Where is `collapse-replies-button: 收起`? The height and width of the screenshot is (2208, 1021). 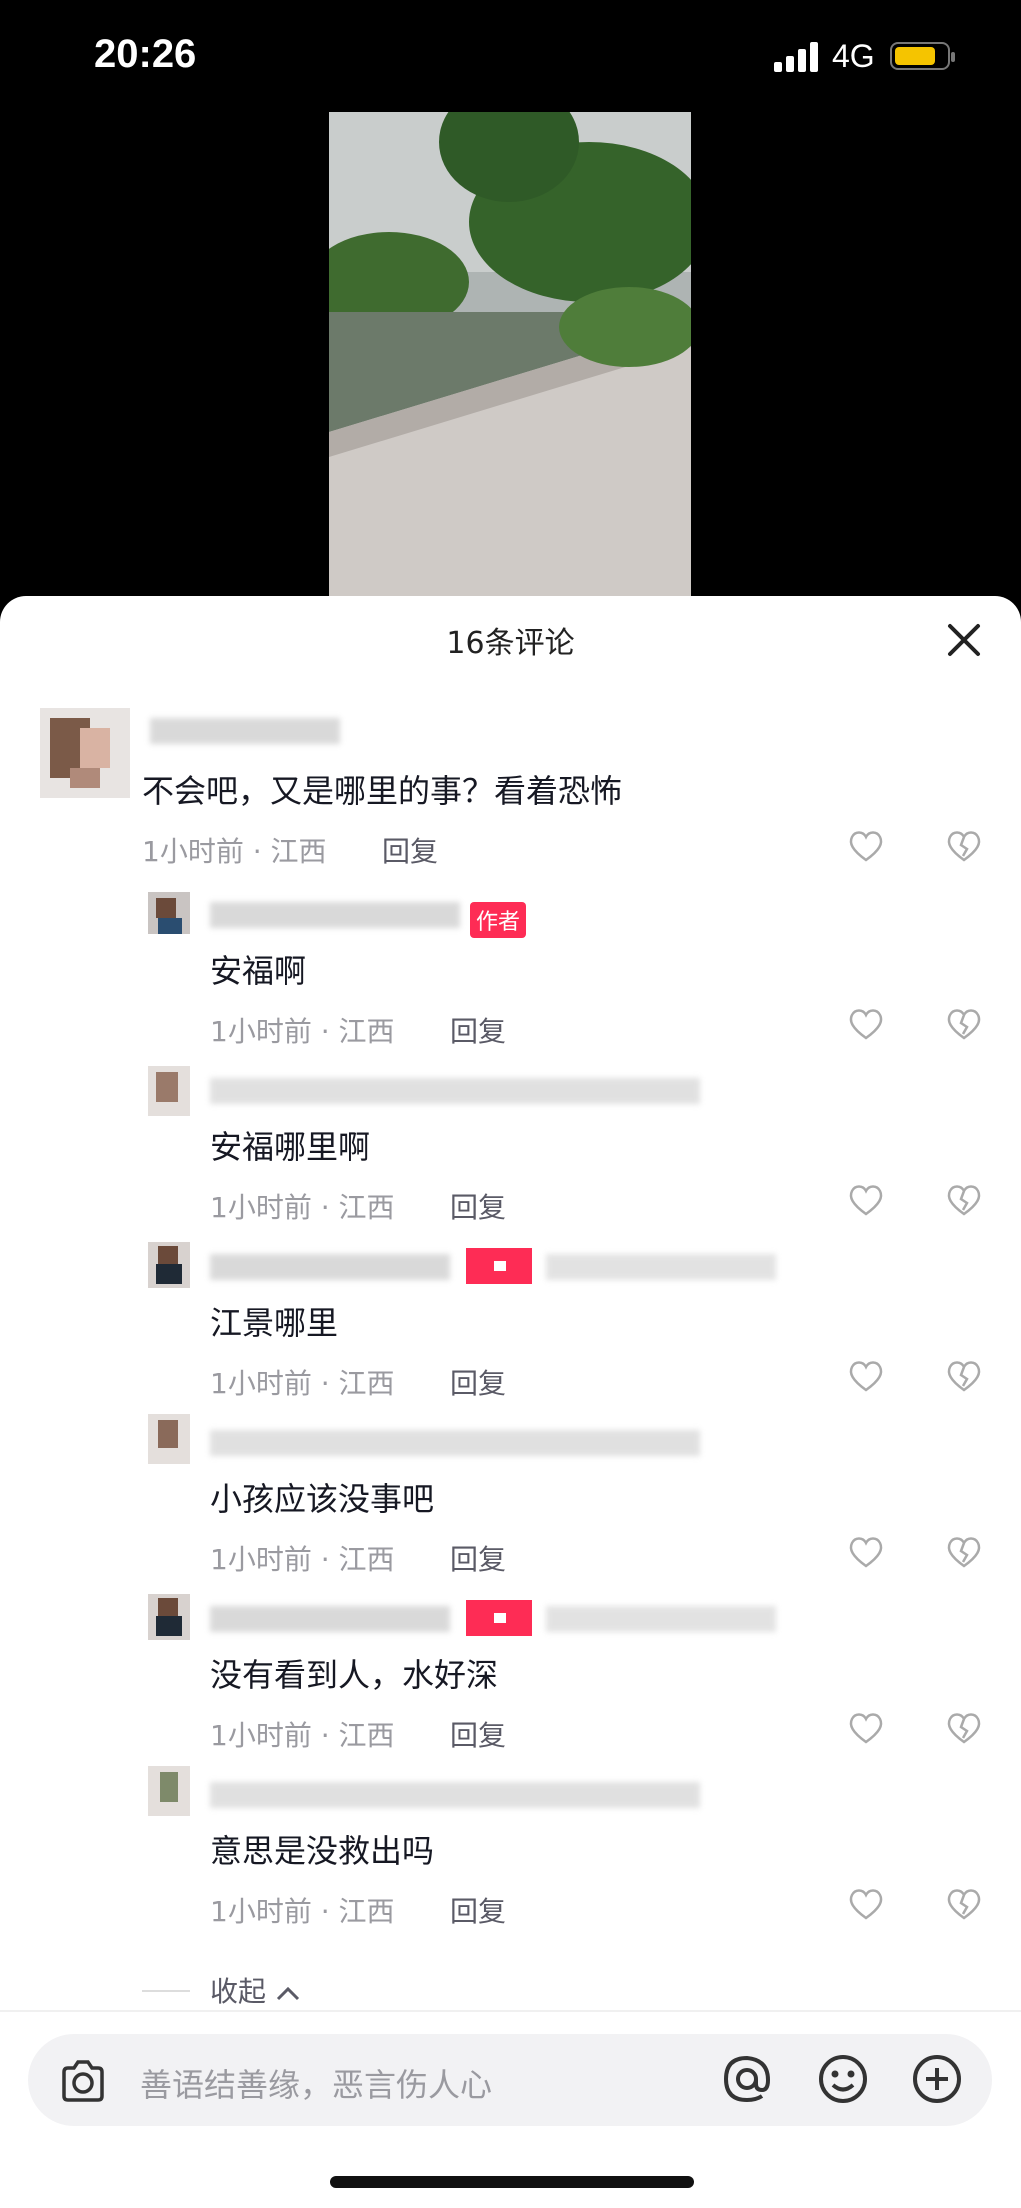
collapse-replies-button: 收起 is located at coordinates (255, 1990).